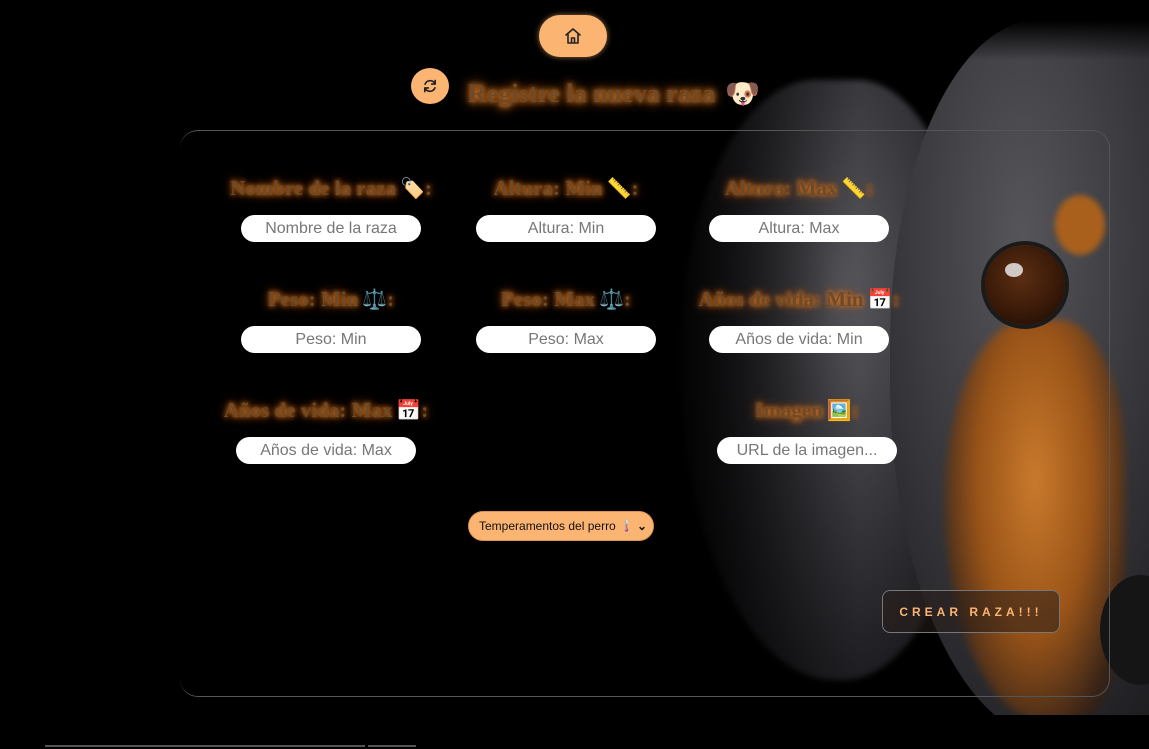 This screenshot has width=1149, height=749. Describe the element at coordinates (799, 228) in the screenshot. I see `height-max-input` at that location.